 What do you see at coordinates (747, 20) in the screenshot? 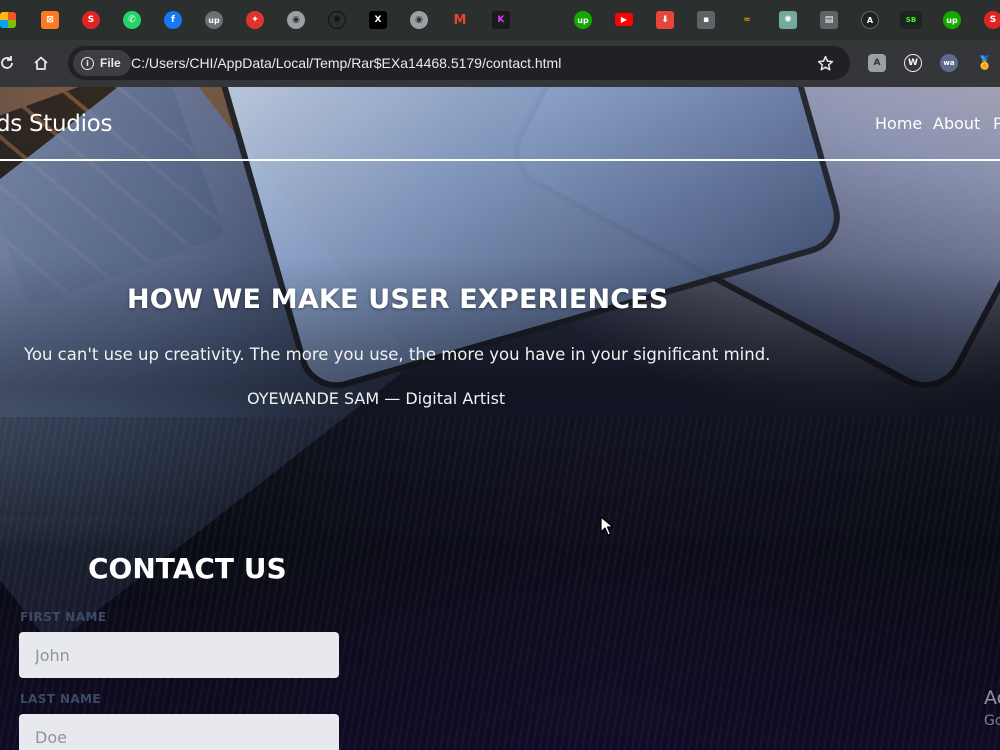
I see `orange-app-icon: ≈` at bounding box center [747, 20].